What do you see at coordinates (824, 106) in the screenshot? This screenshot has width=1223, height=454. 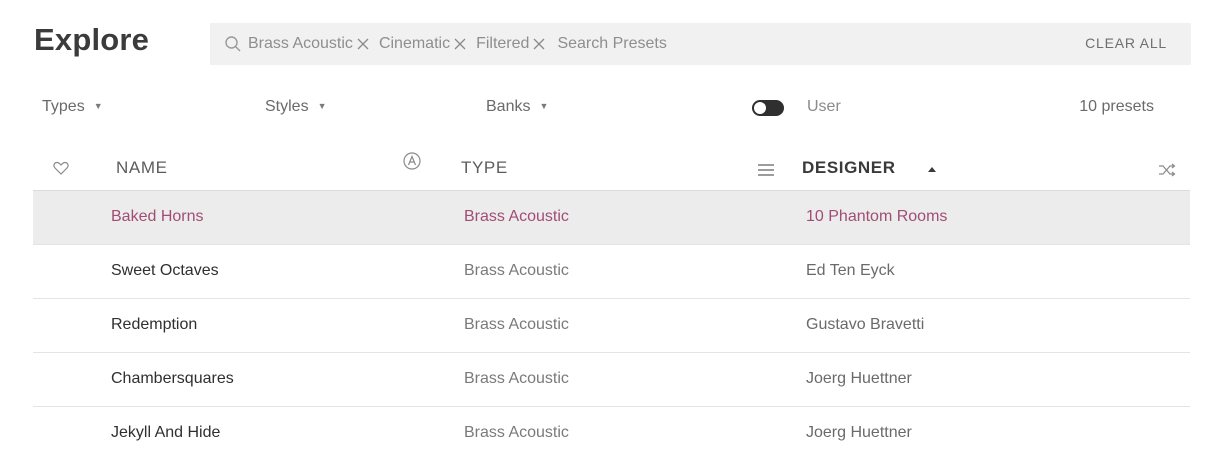 I see `user-label: User` at bounding box center [824, 106].